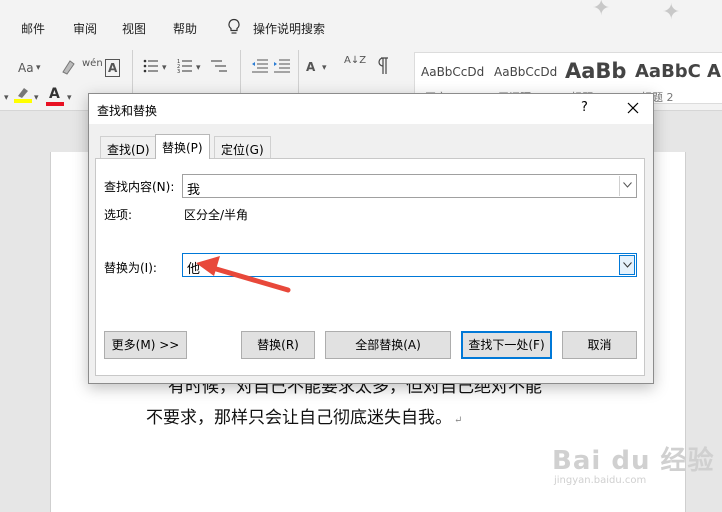 This screenshot has height=512, width=722. Describe the element at coordinates (409, 186) in the screenshot. I see `find-what-input: 我` at that location.